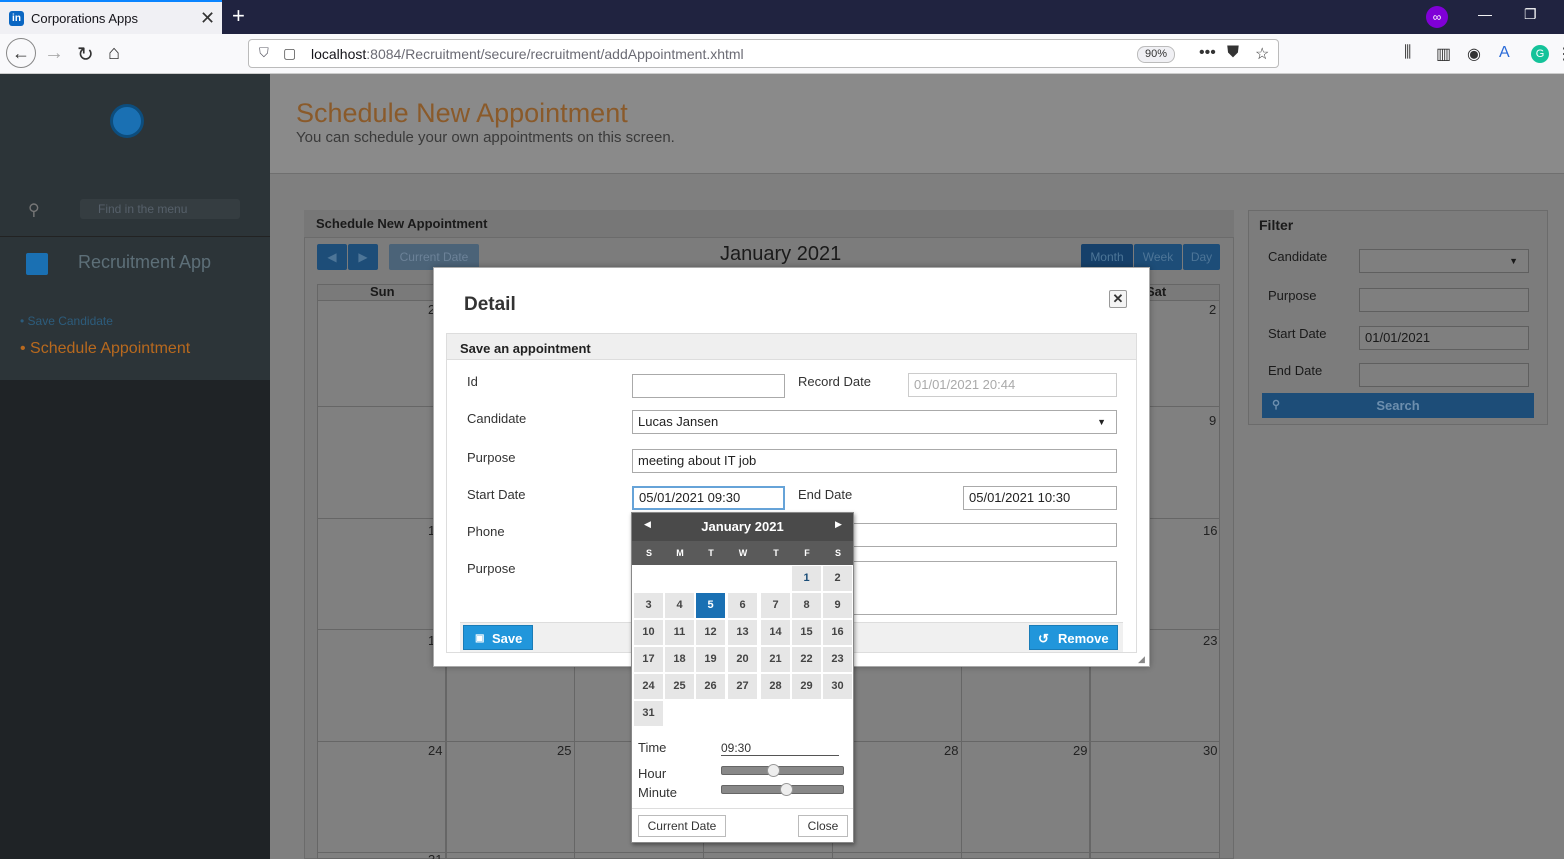 Image resolution: width=1564 pixels, height=859 pixels. Describe the element at coordinates (807, 553) in the screenshot. I see `picker-dow: F` at that location.